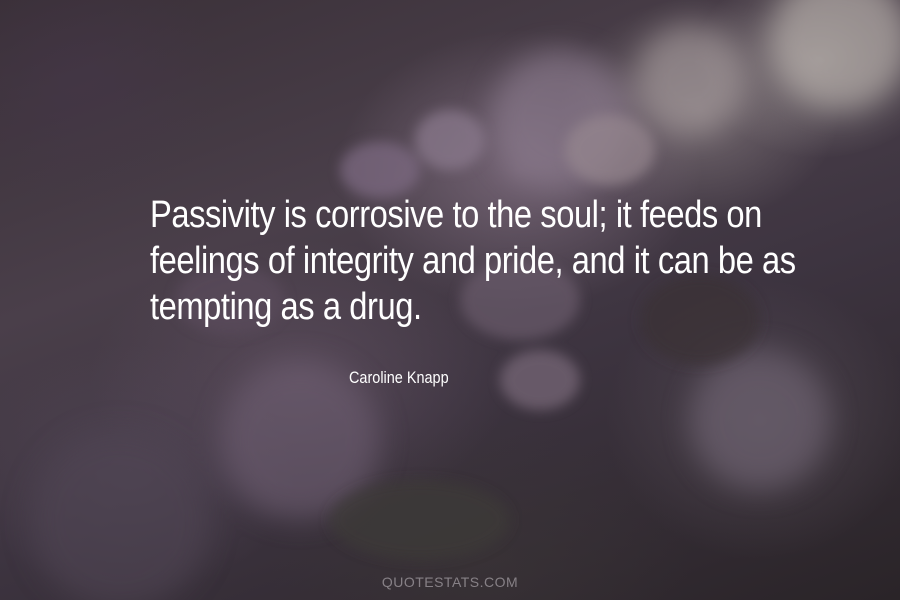 This screenshot has width=900, height=600. What do you see at coordinates (399, 377) in the screenshot?
I see `quote-author: Caroline Knapp` at bounding box center [399, 377].